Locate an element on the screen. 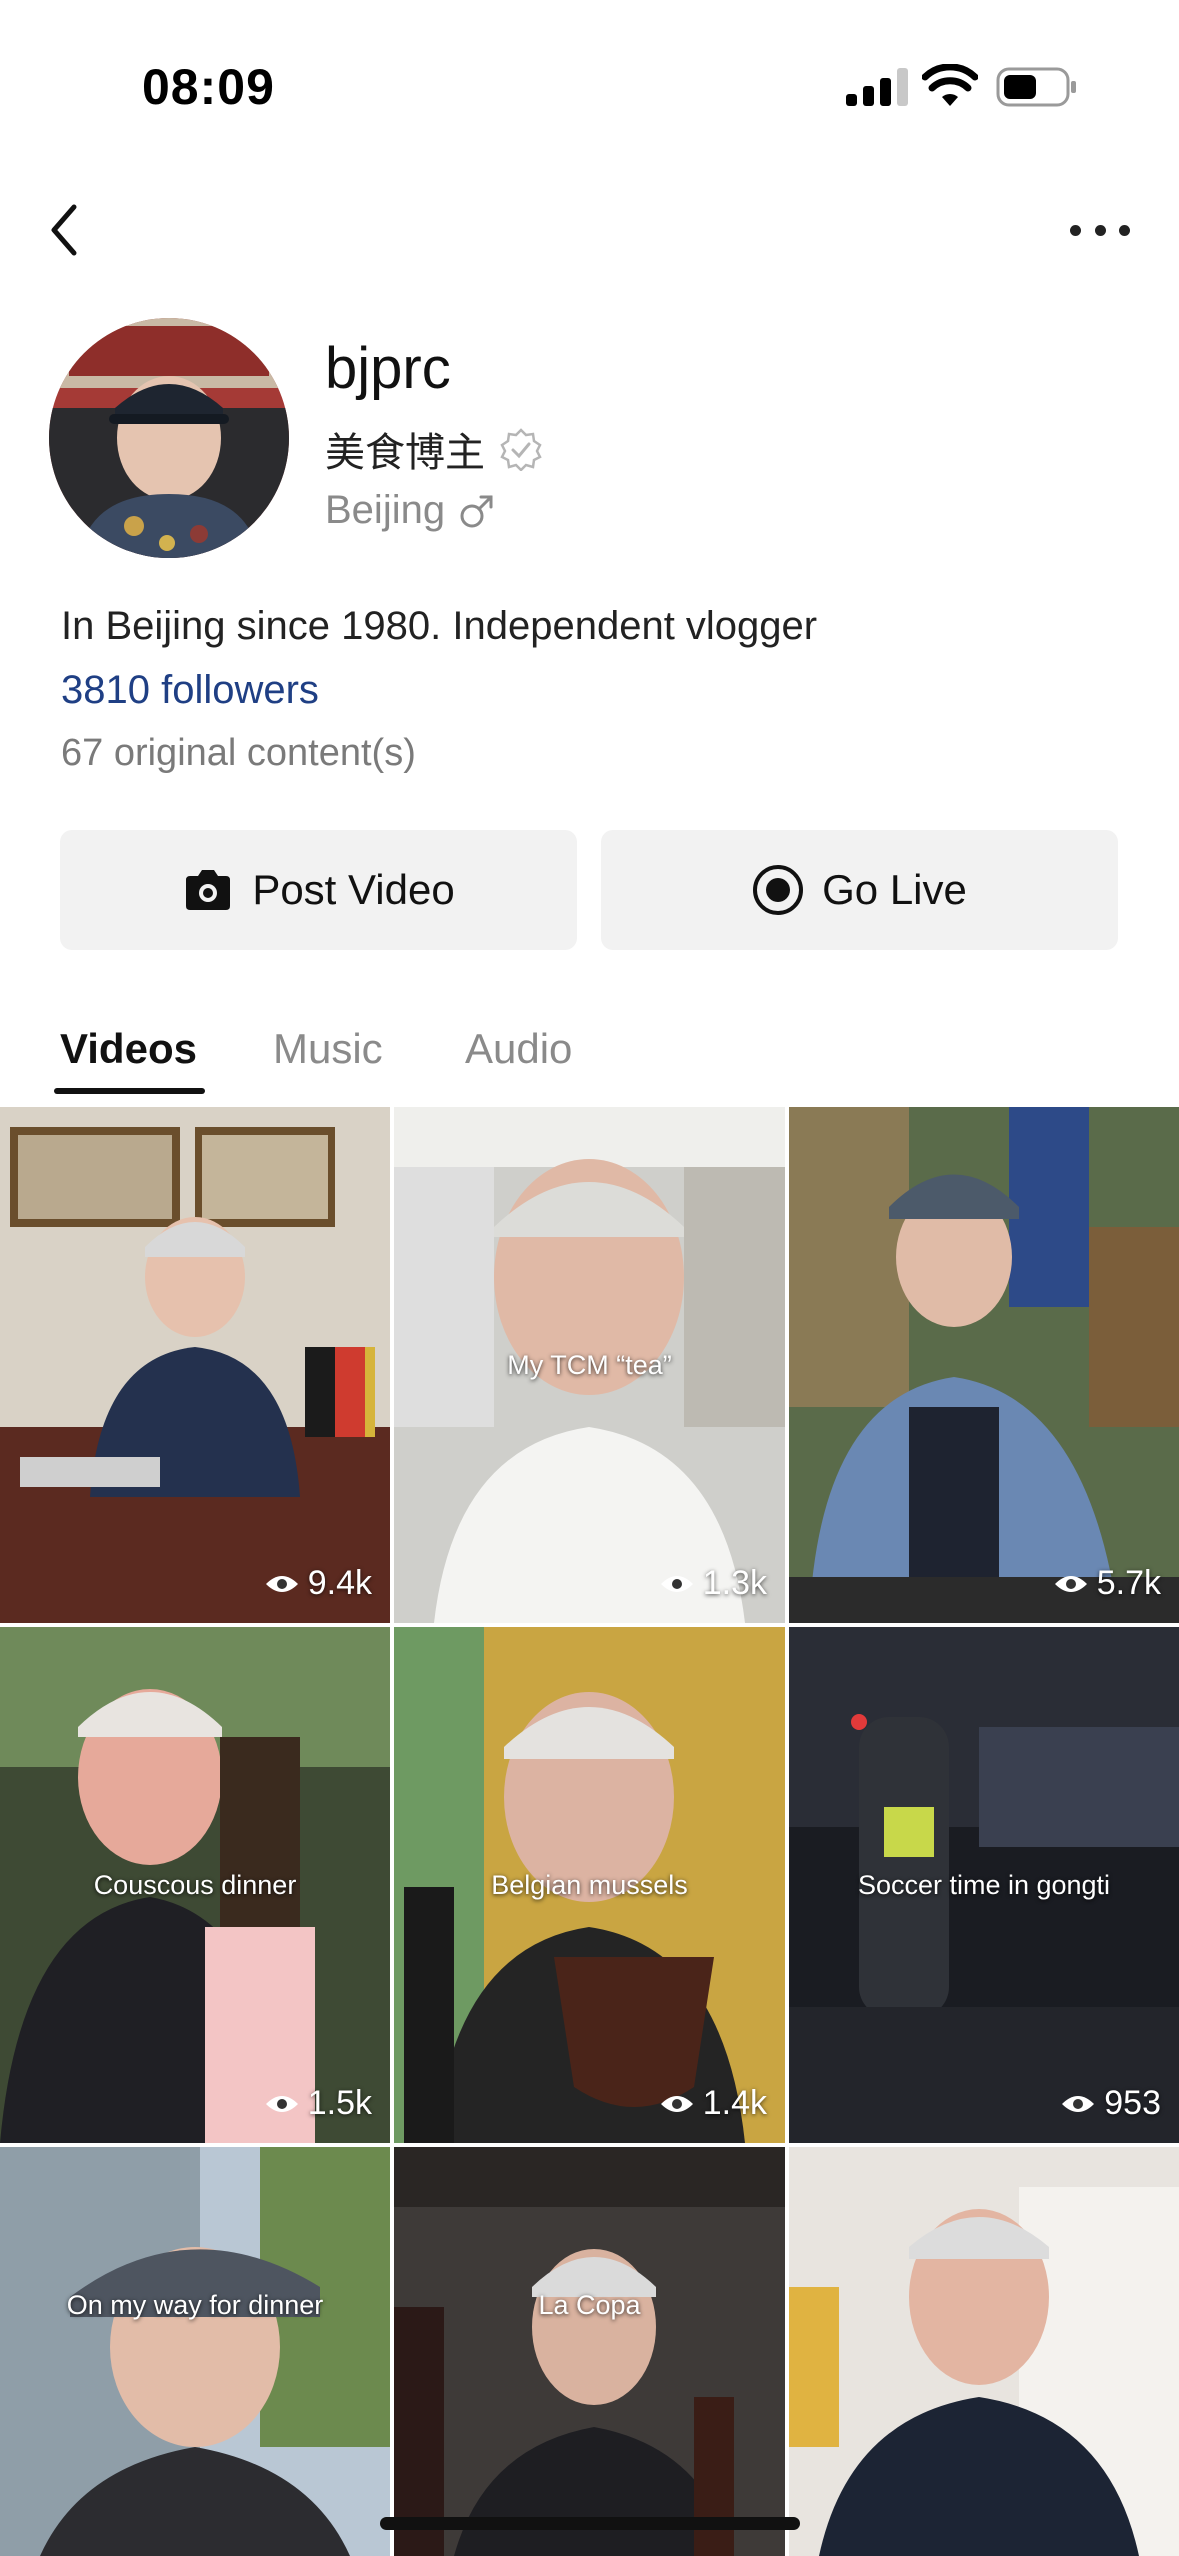  wifi-icon is located at coordinates (950, 85).